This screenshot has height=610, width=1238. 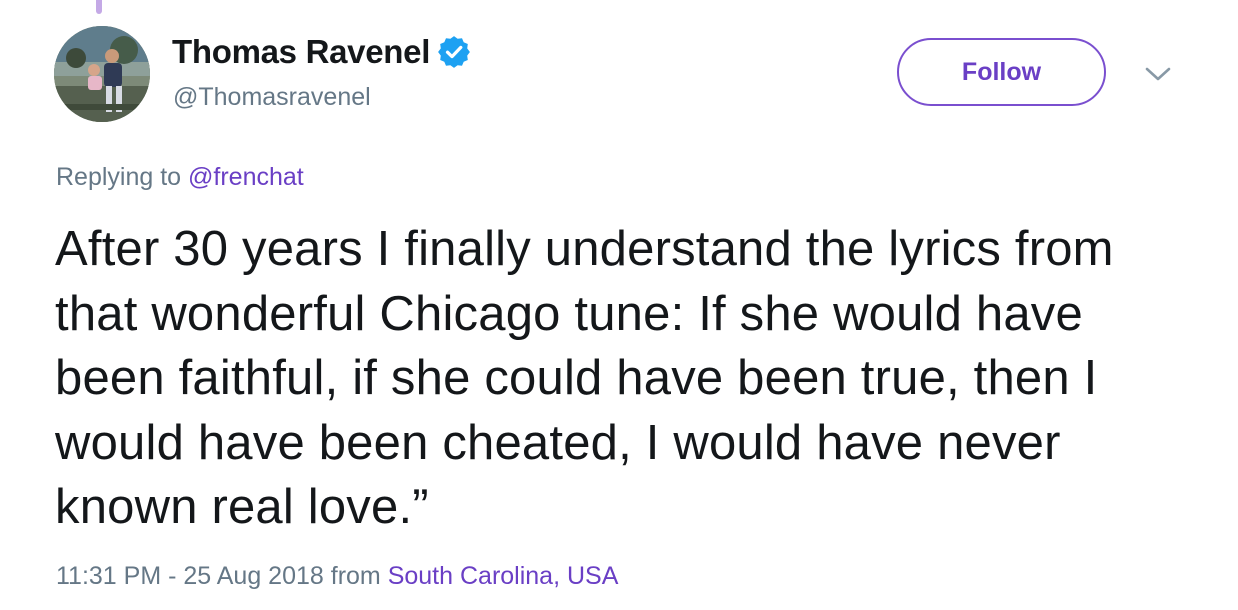 I want to click on author-name-row: Thomas Ravenel, so click(x=321, y=52).